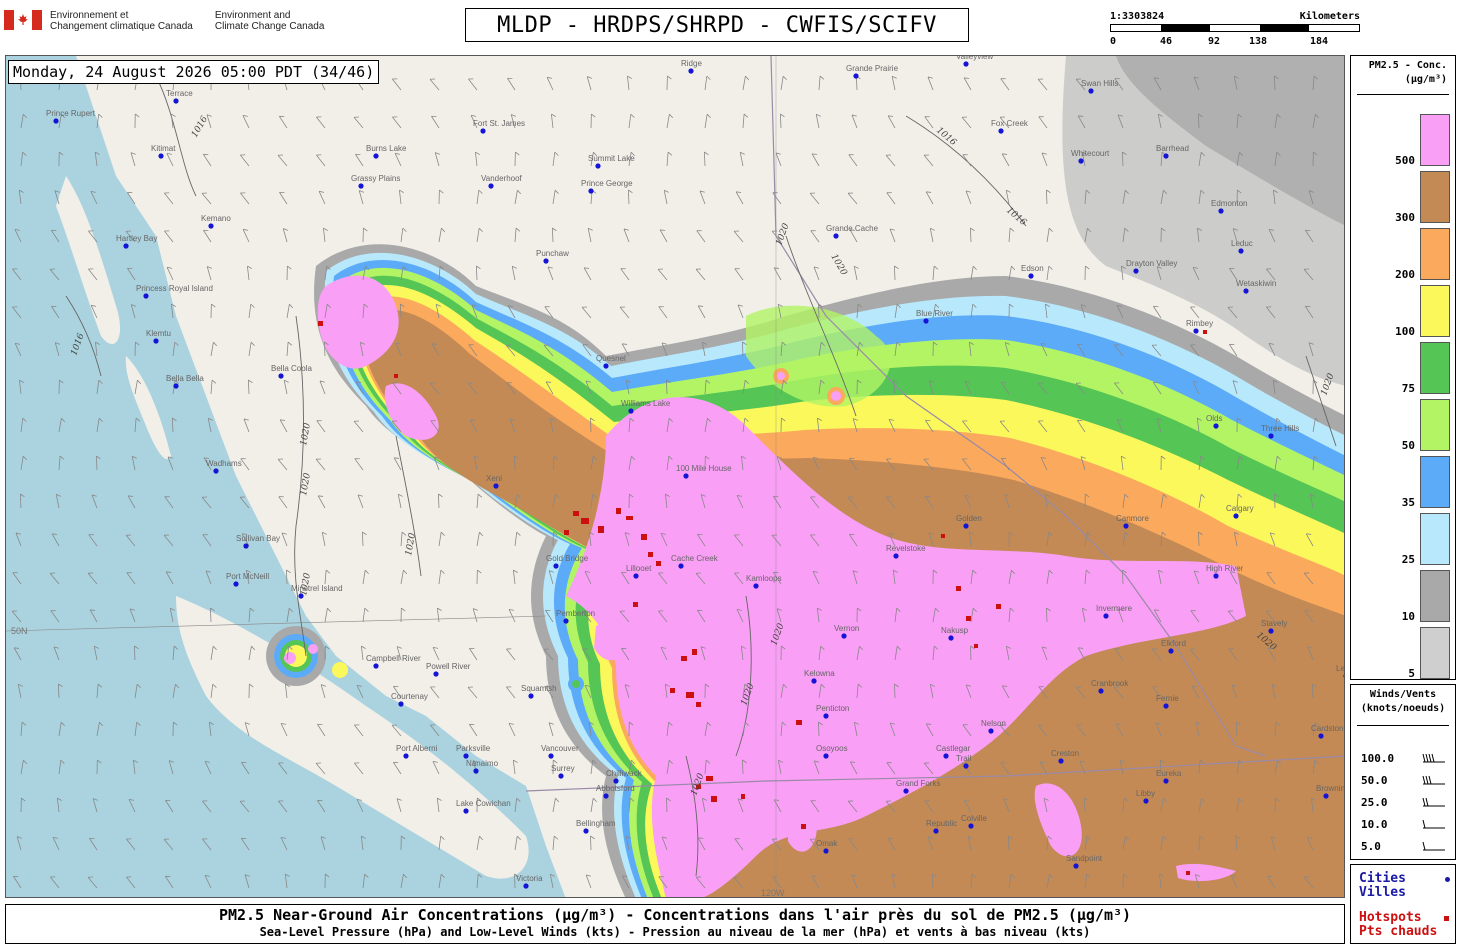  I want to click on city-label: Kemano, so click(216, 218).